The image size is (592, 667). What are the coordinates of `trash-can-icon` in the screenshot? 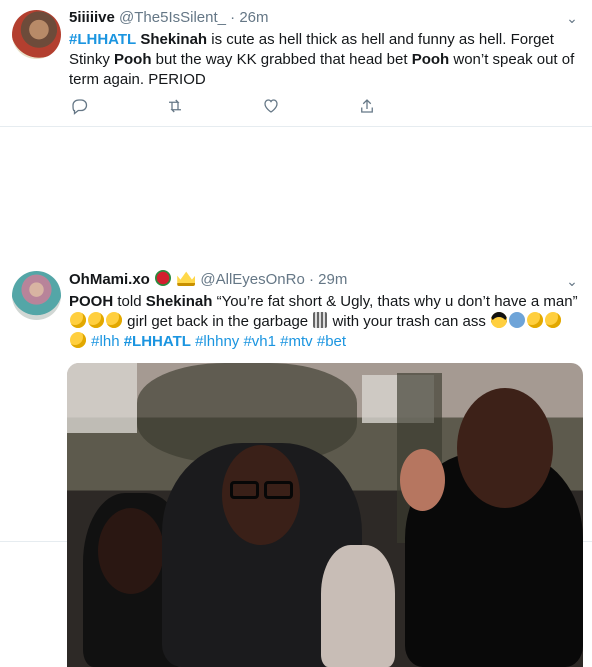 It's located at (320, 320).